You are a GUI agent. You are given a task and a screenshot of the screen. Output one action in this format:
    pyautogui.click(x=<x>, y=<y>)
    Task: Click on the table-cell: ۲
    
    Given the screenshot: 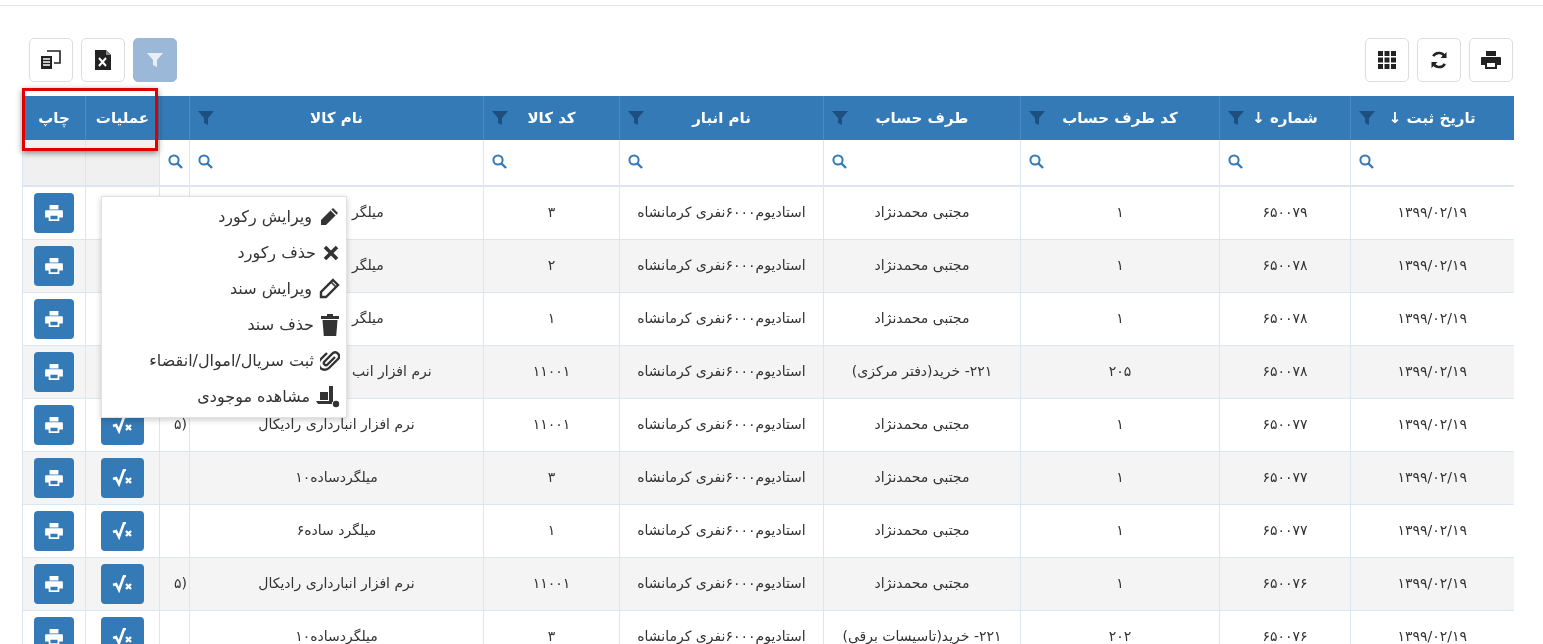 What is the action you would take?
    pyautogui.click(x=551, y=265)
    